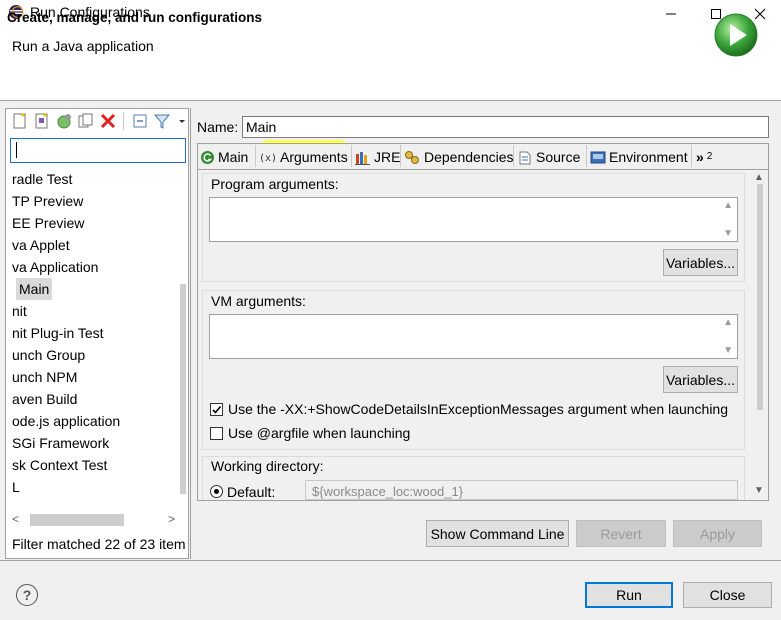 The width and height of the screenshot is (781, 620). I want to click on tab-source-label: Source, so click(558, 157).